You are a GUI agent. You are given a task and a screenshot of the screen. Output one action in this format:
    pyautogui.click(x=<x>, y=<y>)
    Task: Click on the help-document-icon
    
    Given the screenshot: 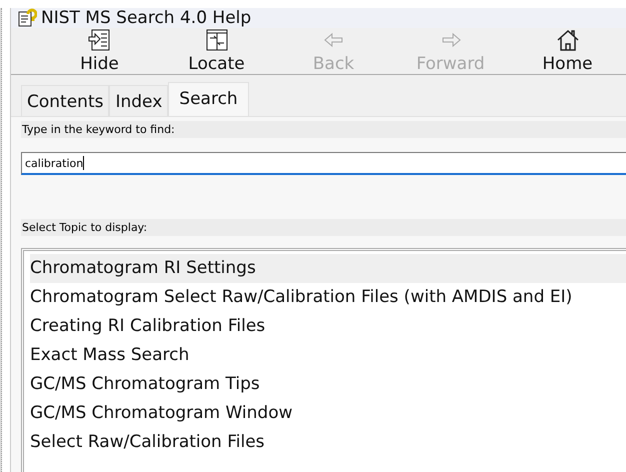 What is the action you would take?
    pyautogui.click(x=27, y=18)
    